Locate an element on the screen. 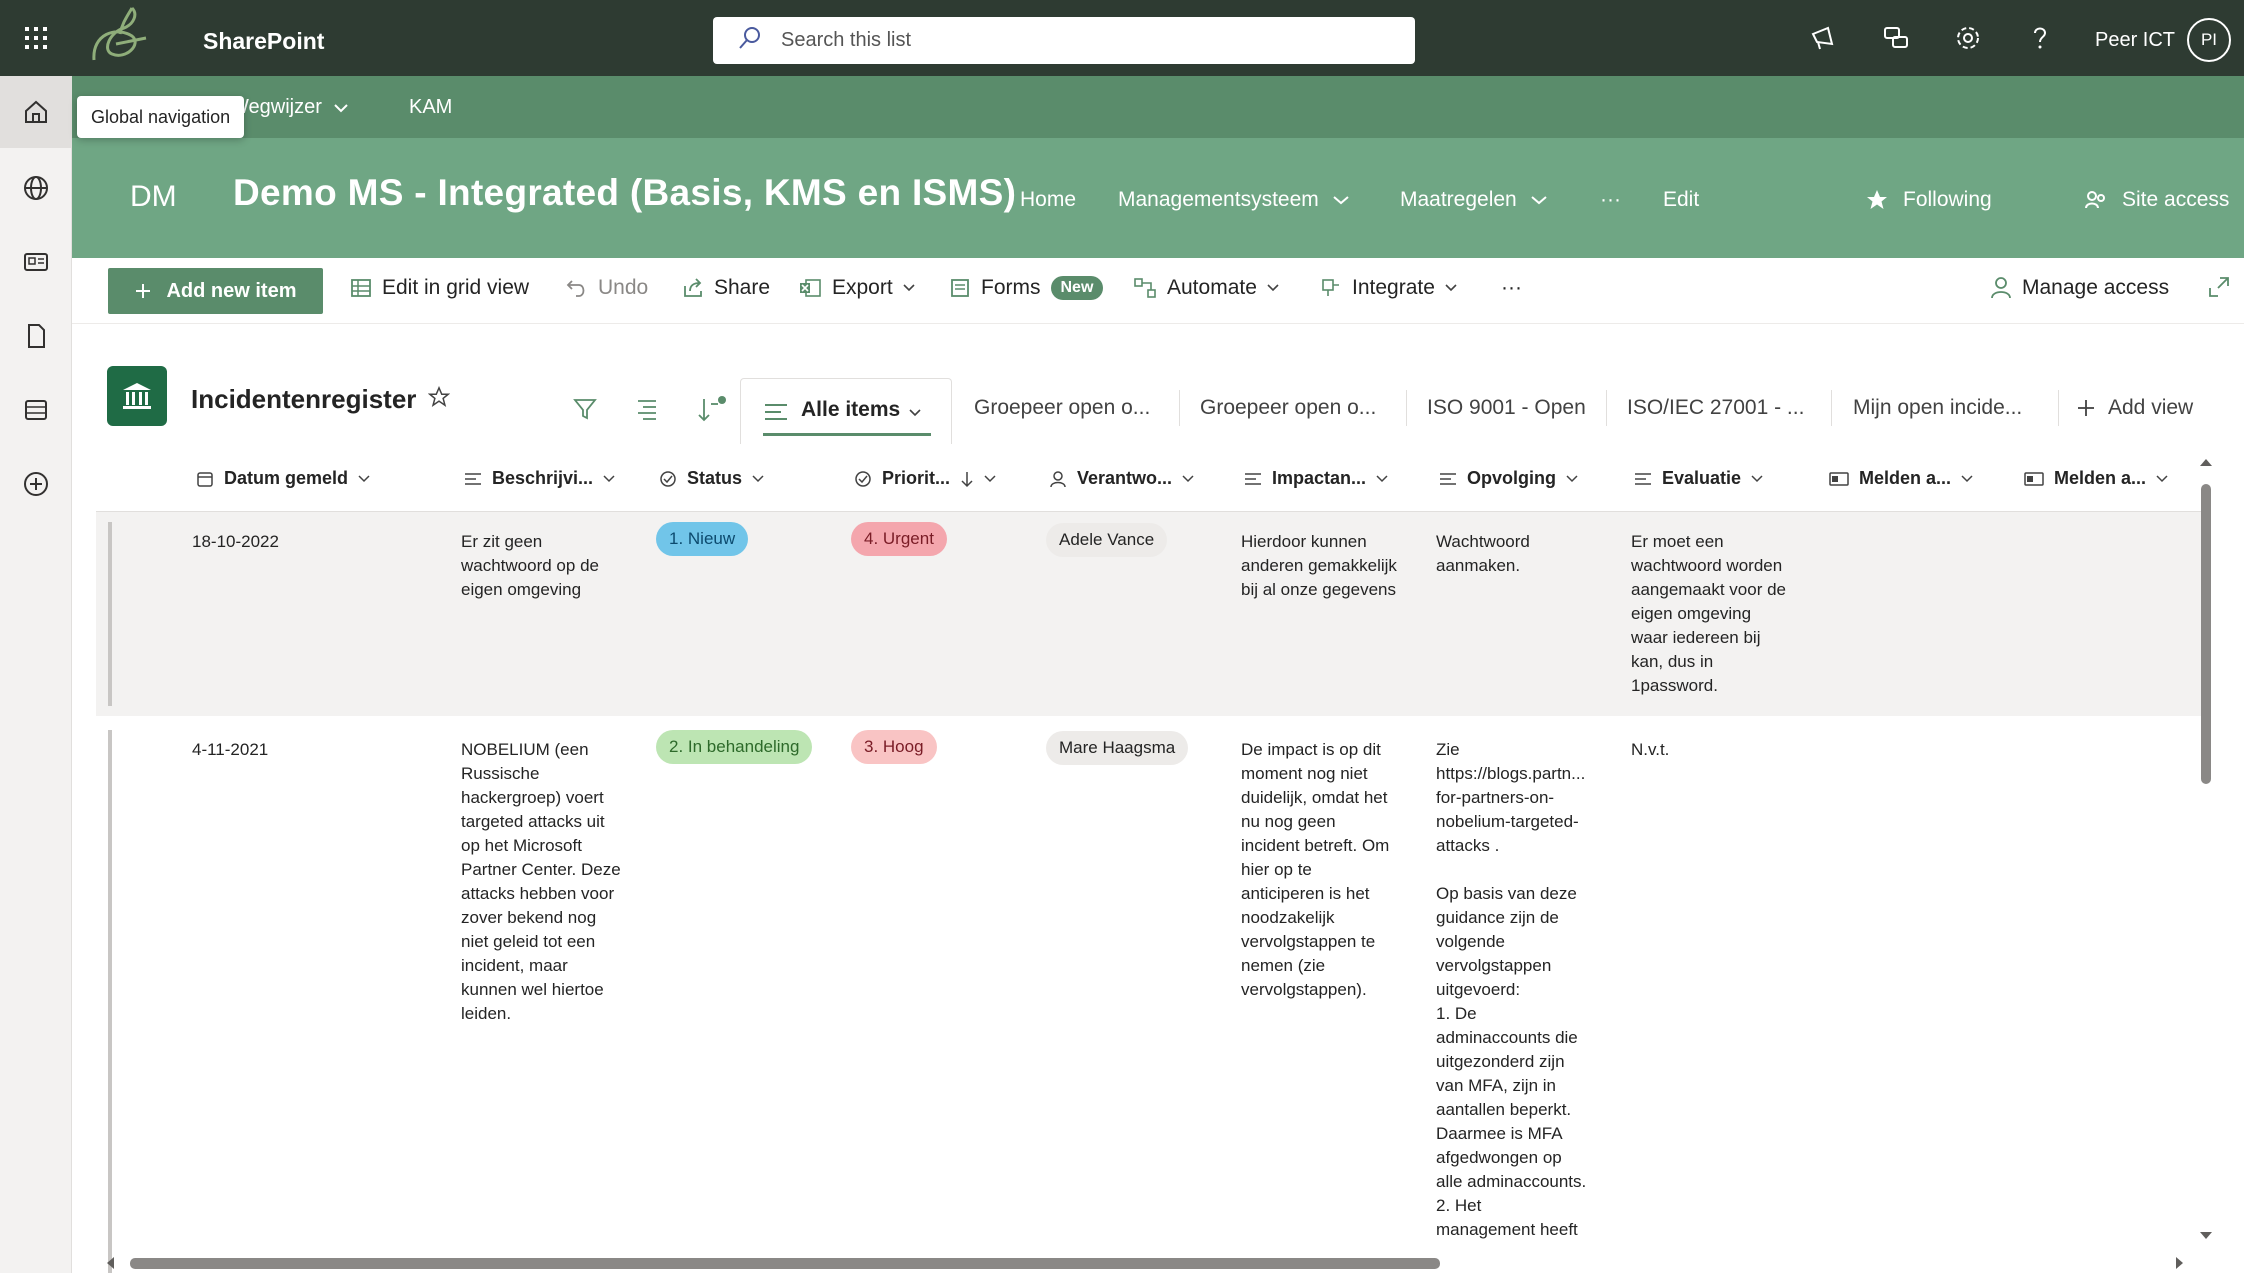 The height and width of the screenshot is (1273, 2244). undo-button: Undo is located at coordinates (607, 288).